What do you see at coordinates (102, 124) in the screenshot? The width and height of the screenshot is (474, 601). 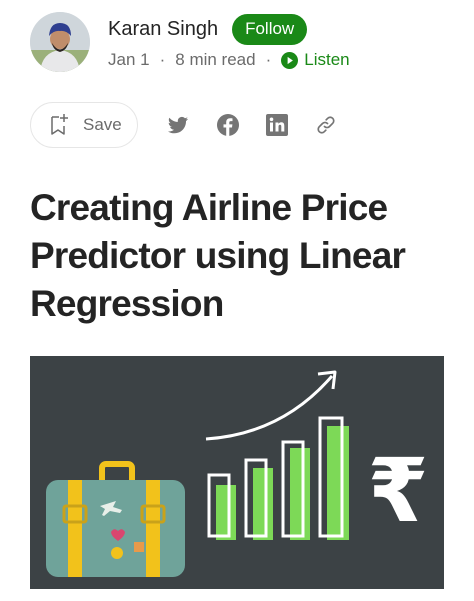 I see `save-label: Save` at bounding box center [102, 124].